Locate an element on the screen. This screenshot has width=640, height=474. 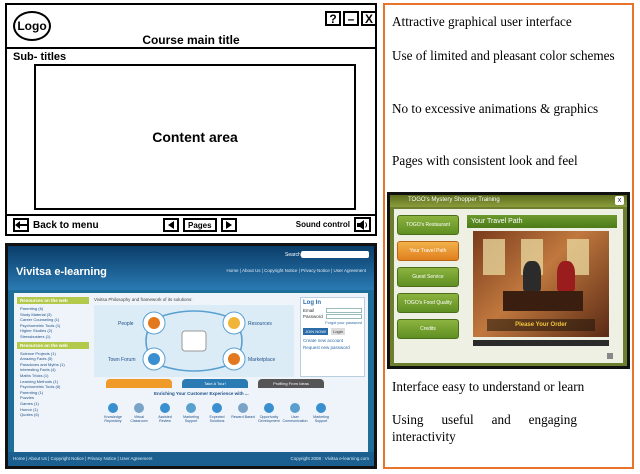
feature-item: Knowledge Repository is located at coordinates (113, 410).